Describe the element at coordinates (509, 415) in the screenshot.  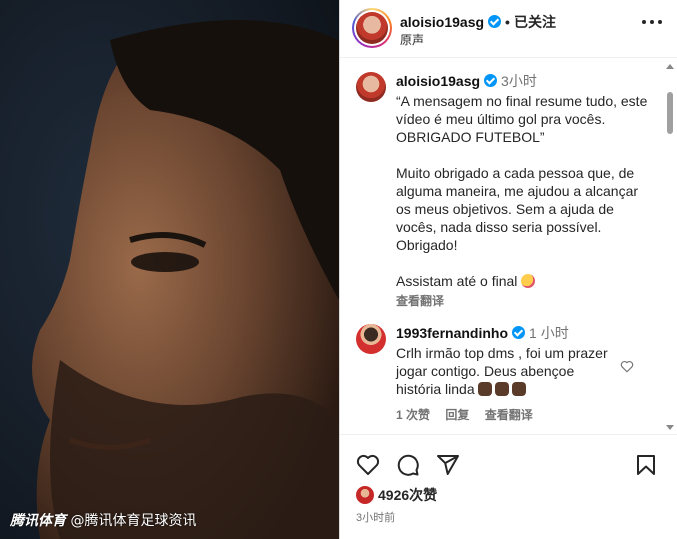
I see `comment-translate-link: 查看翻译` at that location.